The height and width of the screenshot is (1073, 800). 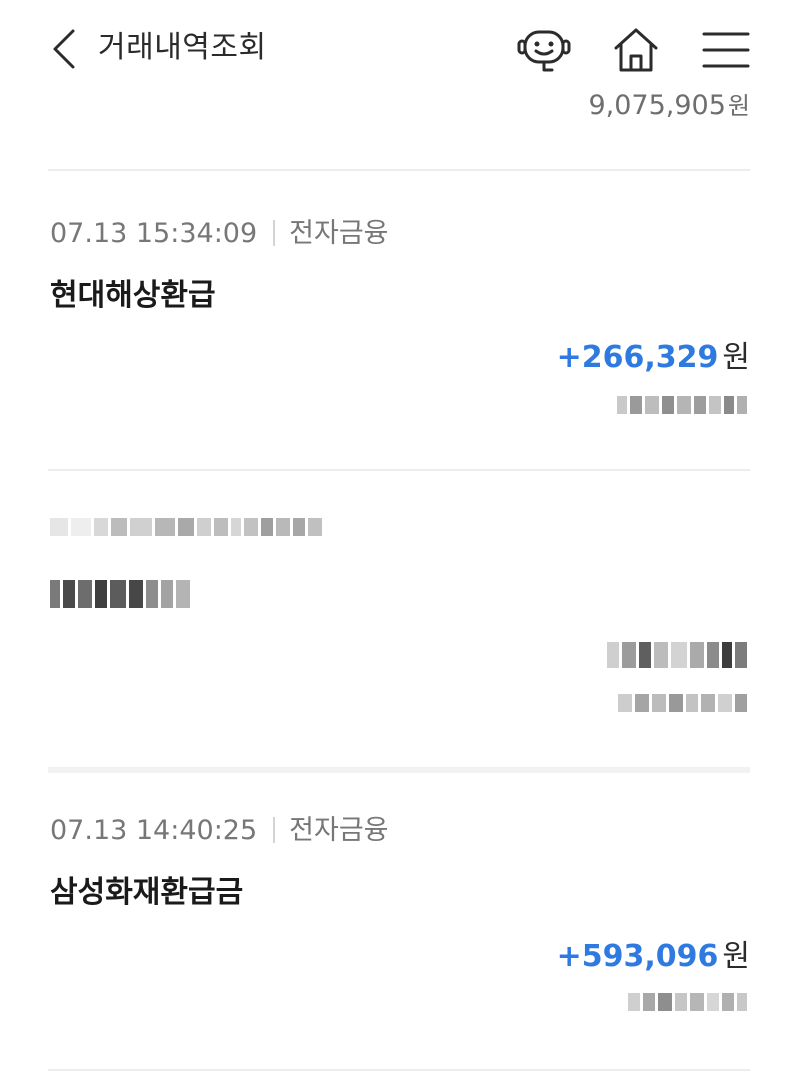 I want to click on transaction-amount: +266,329 원, so click(x=653, y=358).